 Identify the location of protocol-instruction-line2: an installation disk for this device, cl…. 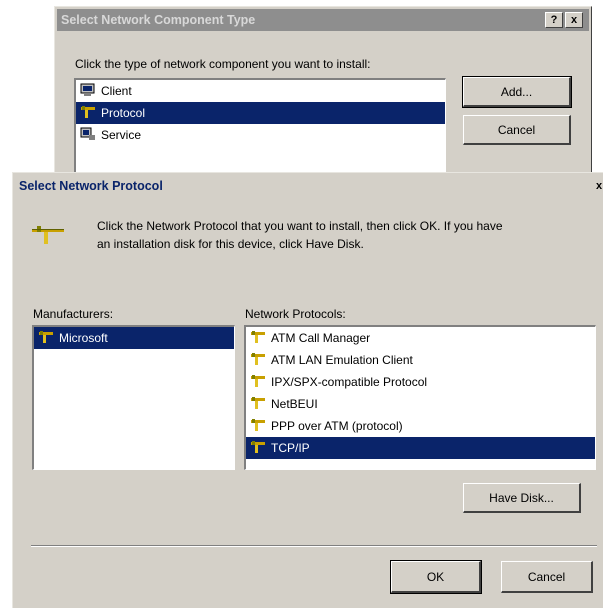
(230, 244).